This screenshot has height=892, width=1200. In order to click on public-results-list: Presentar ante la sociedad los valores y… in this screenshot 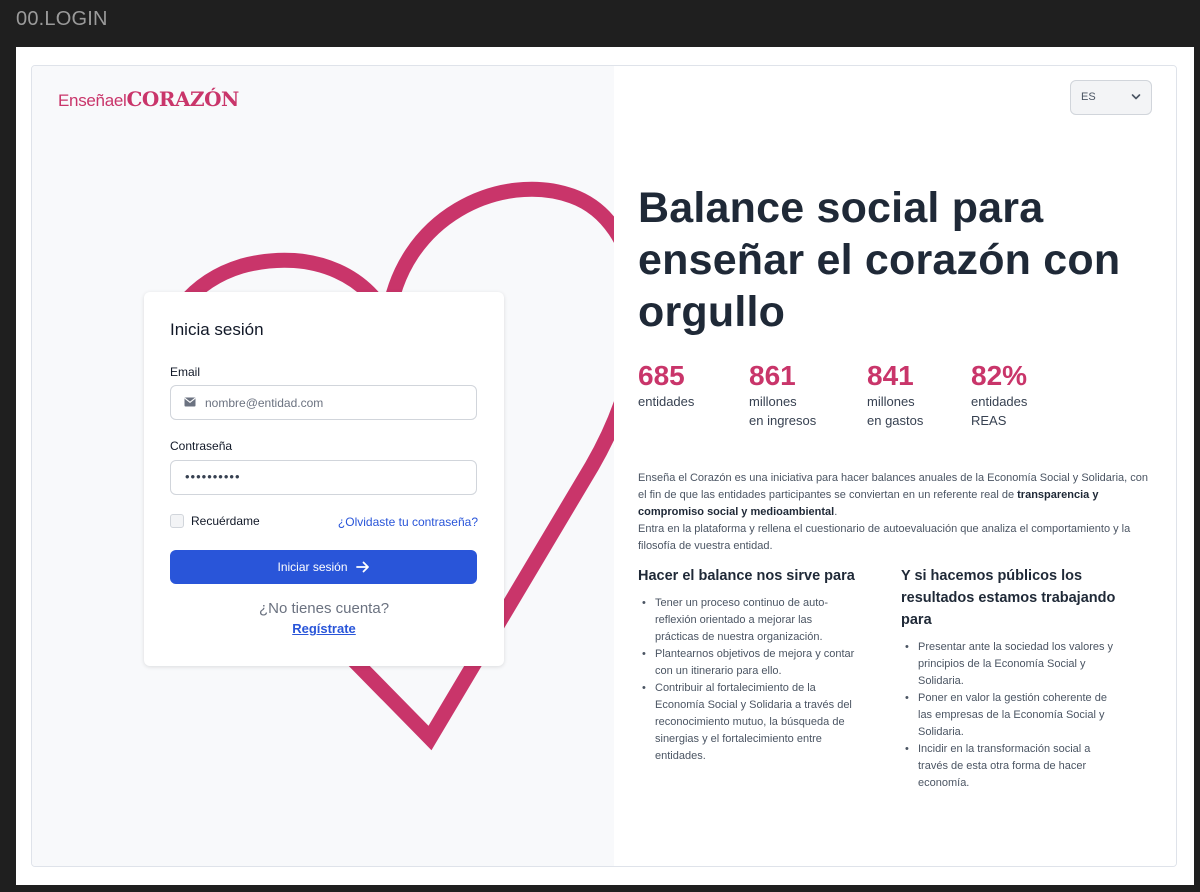, I will do `click(1012, 715)`.